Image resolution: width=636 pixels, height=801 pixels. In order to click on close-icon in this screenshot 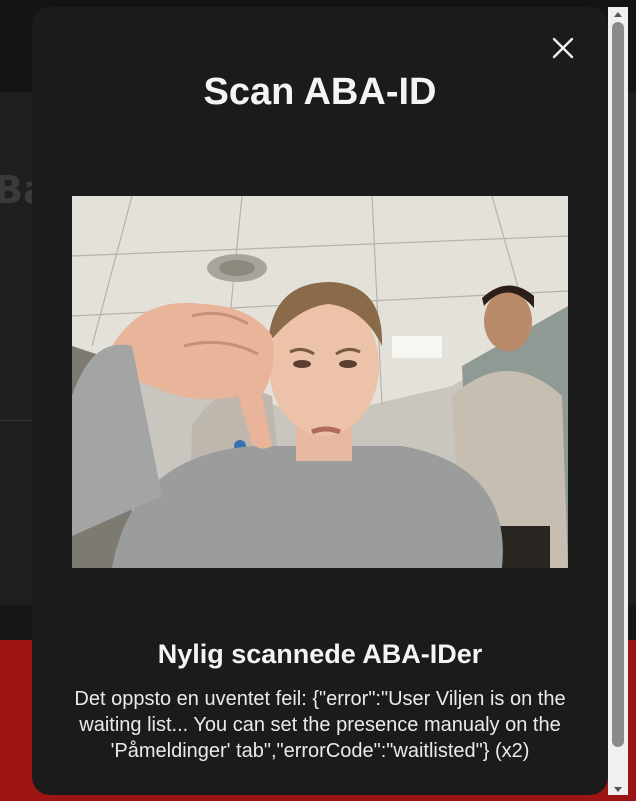, I will do `click(563, 48)`.